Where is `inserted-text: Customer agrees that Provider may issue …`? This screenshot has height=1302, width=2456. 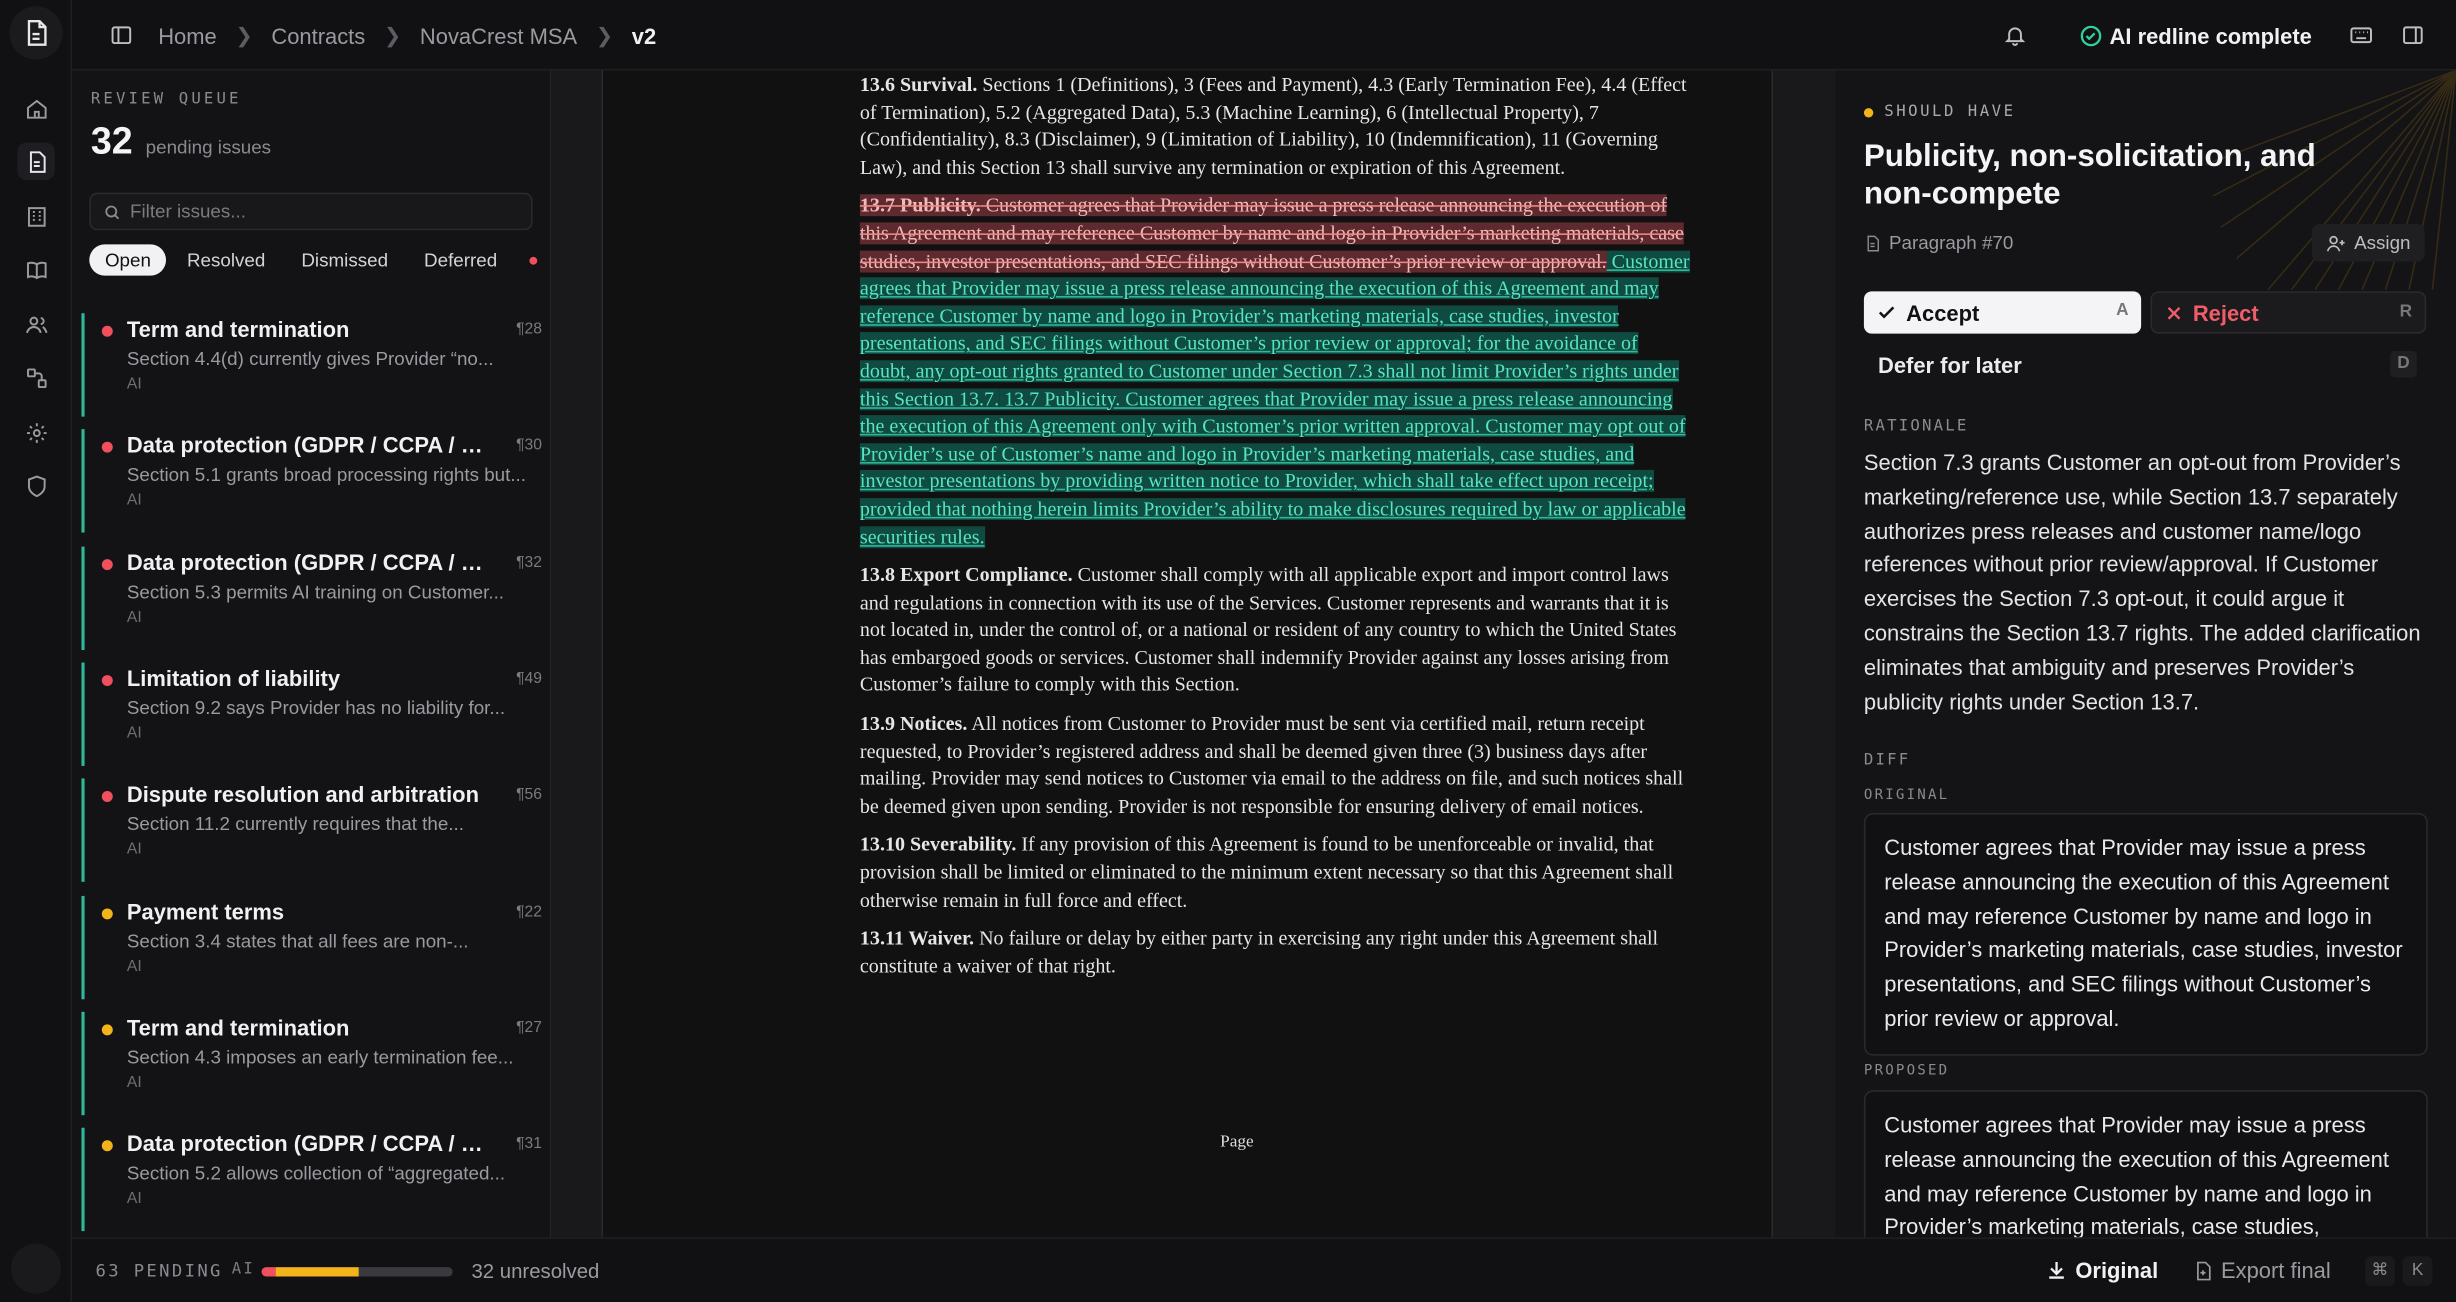 inserted-text: Customer agrees that Provider may issue … is located at coordinates (1274, 329).